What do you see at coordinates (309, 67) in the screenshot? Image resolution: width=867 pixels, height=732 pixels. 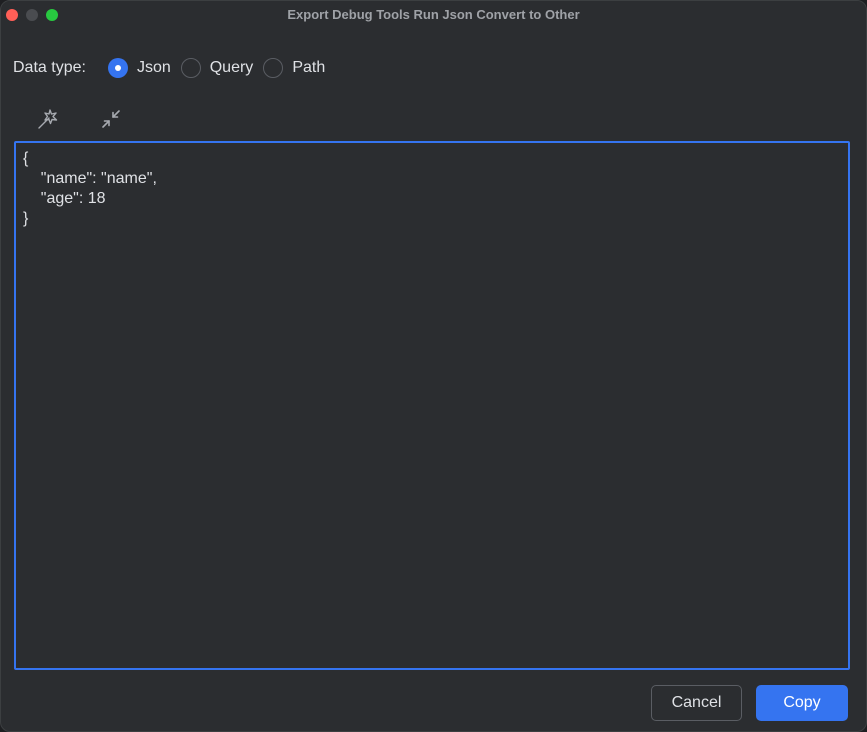 I see `radio-label-path: Path` at bounding box center [309, 67].